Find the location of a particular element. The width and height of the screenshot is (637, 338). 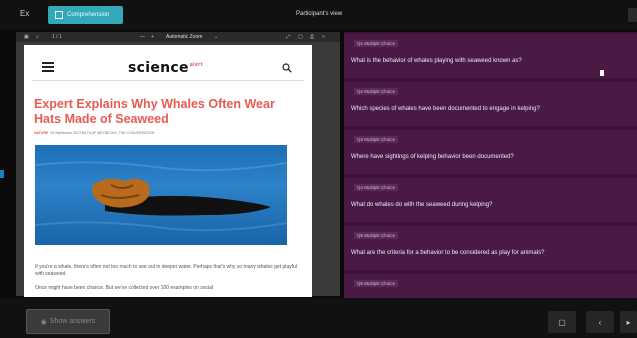

article-image is located at coordinates (161, 195).